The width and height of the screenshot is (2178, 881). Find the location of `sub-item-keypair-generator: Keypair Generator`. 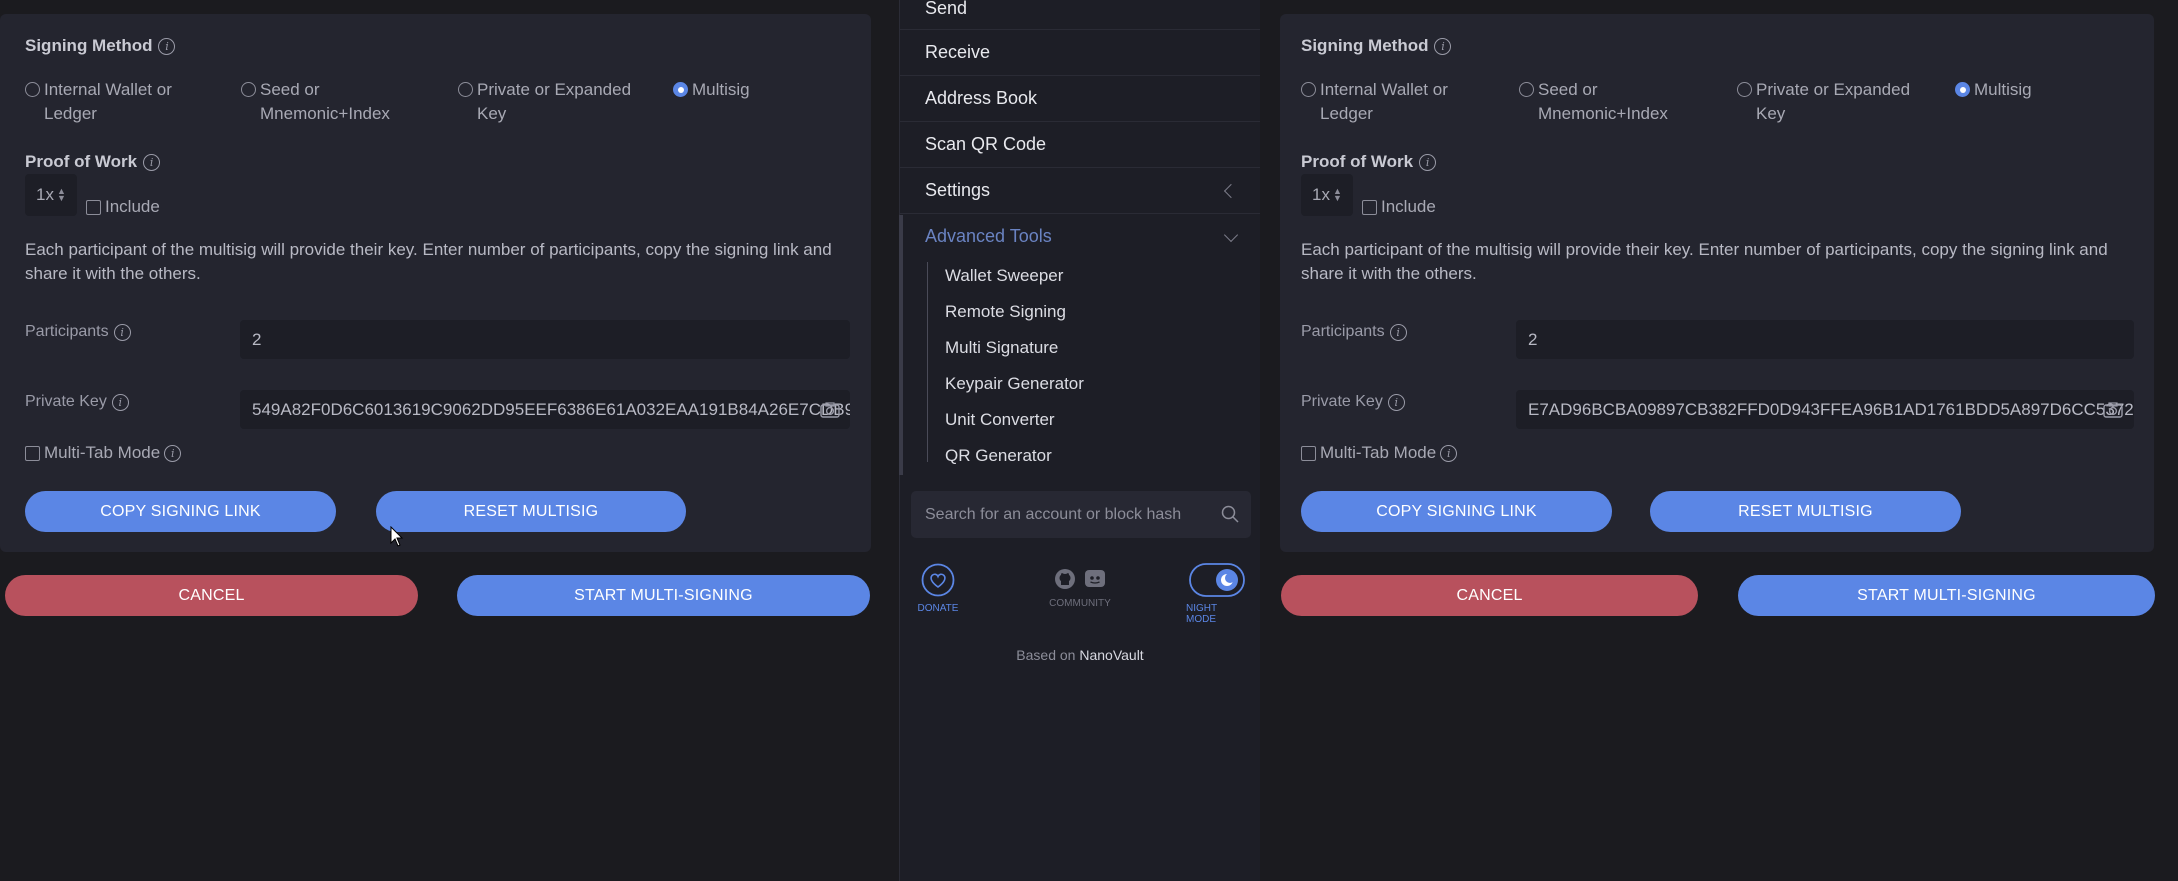

sub-item-keypair-generator: Keypair Generator is located at coordinates (1014, 384).